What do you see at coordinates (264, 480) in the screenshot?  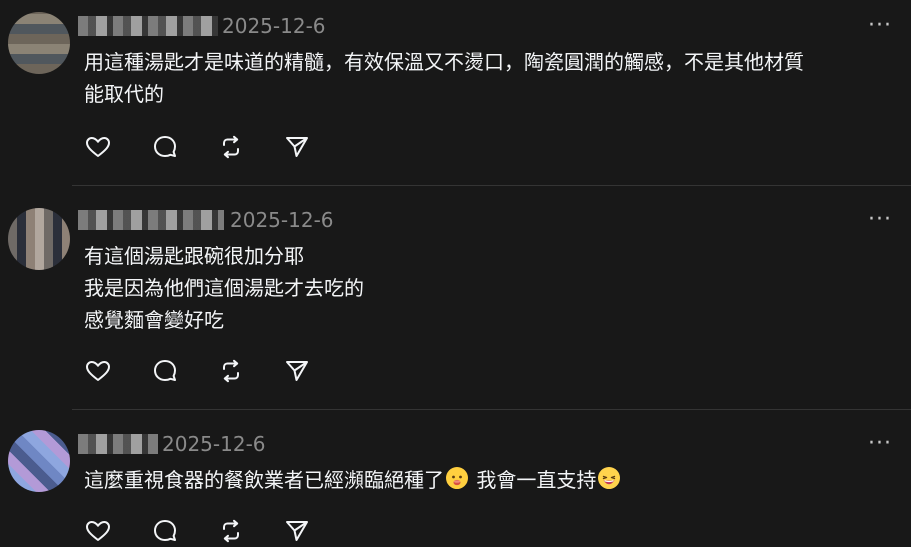 I see `post-text-part1: 這麼重視食器的餐飲業者已經瀕臨絕種了` at bounding box center [264, 480].